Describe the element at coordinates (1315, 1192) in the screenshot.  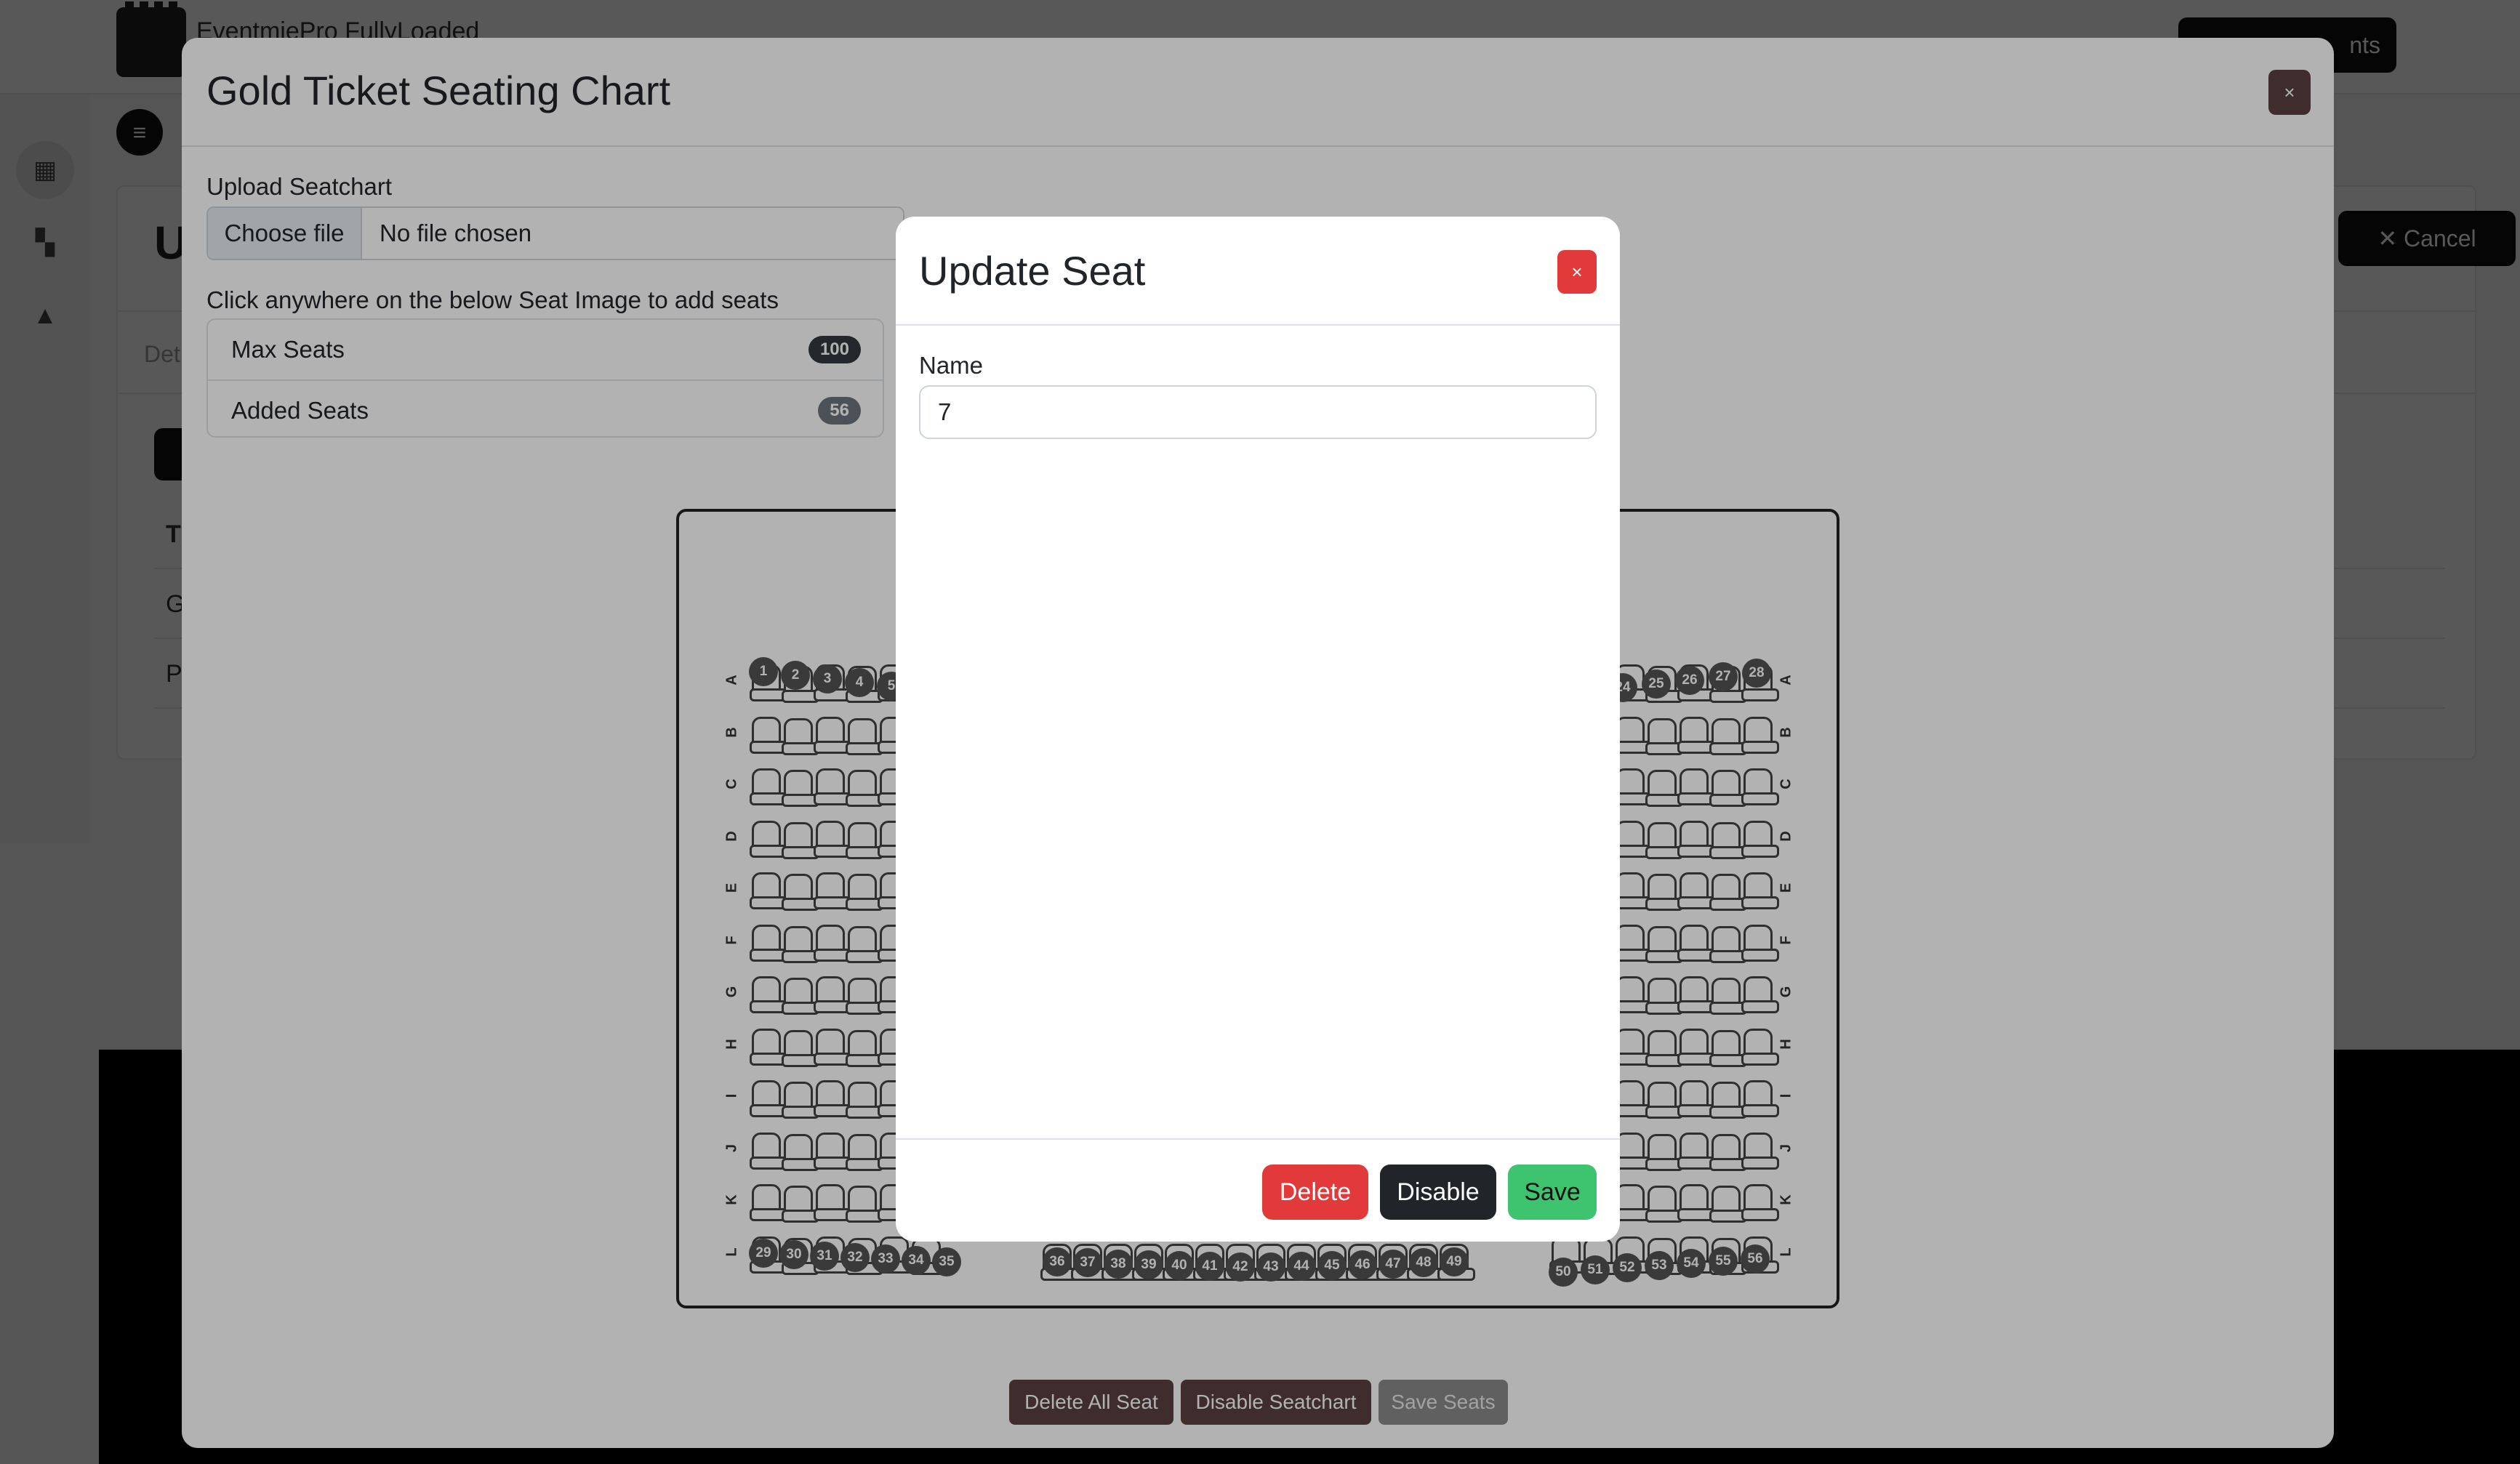
I see `delete-seat-button: Delete` at that location.